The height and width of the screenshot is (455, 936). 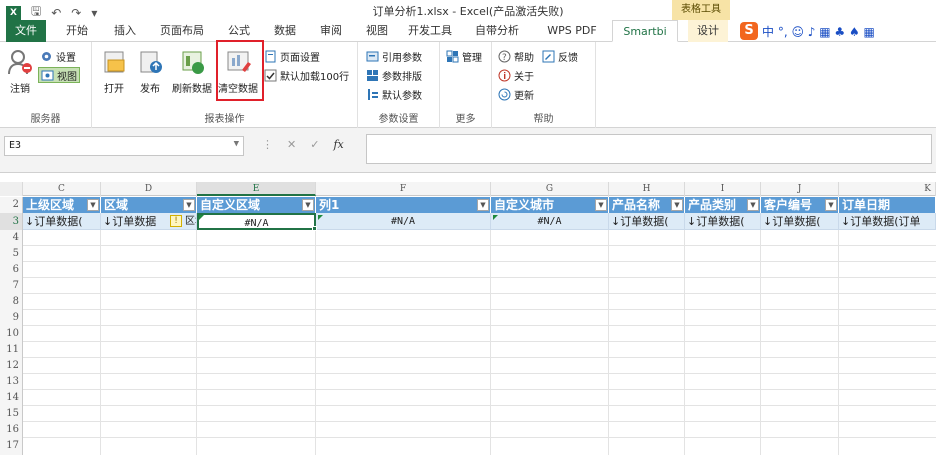 I want to click on table-header-cell: 客户编号 ▼, so click(x=800, y=205).